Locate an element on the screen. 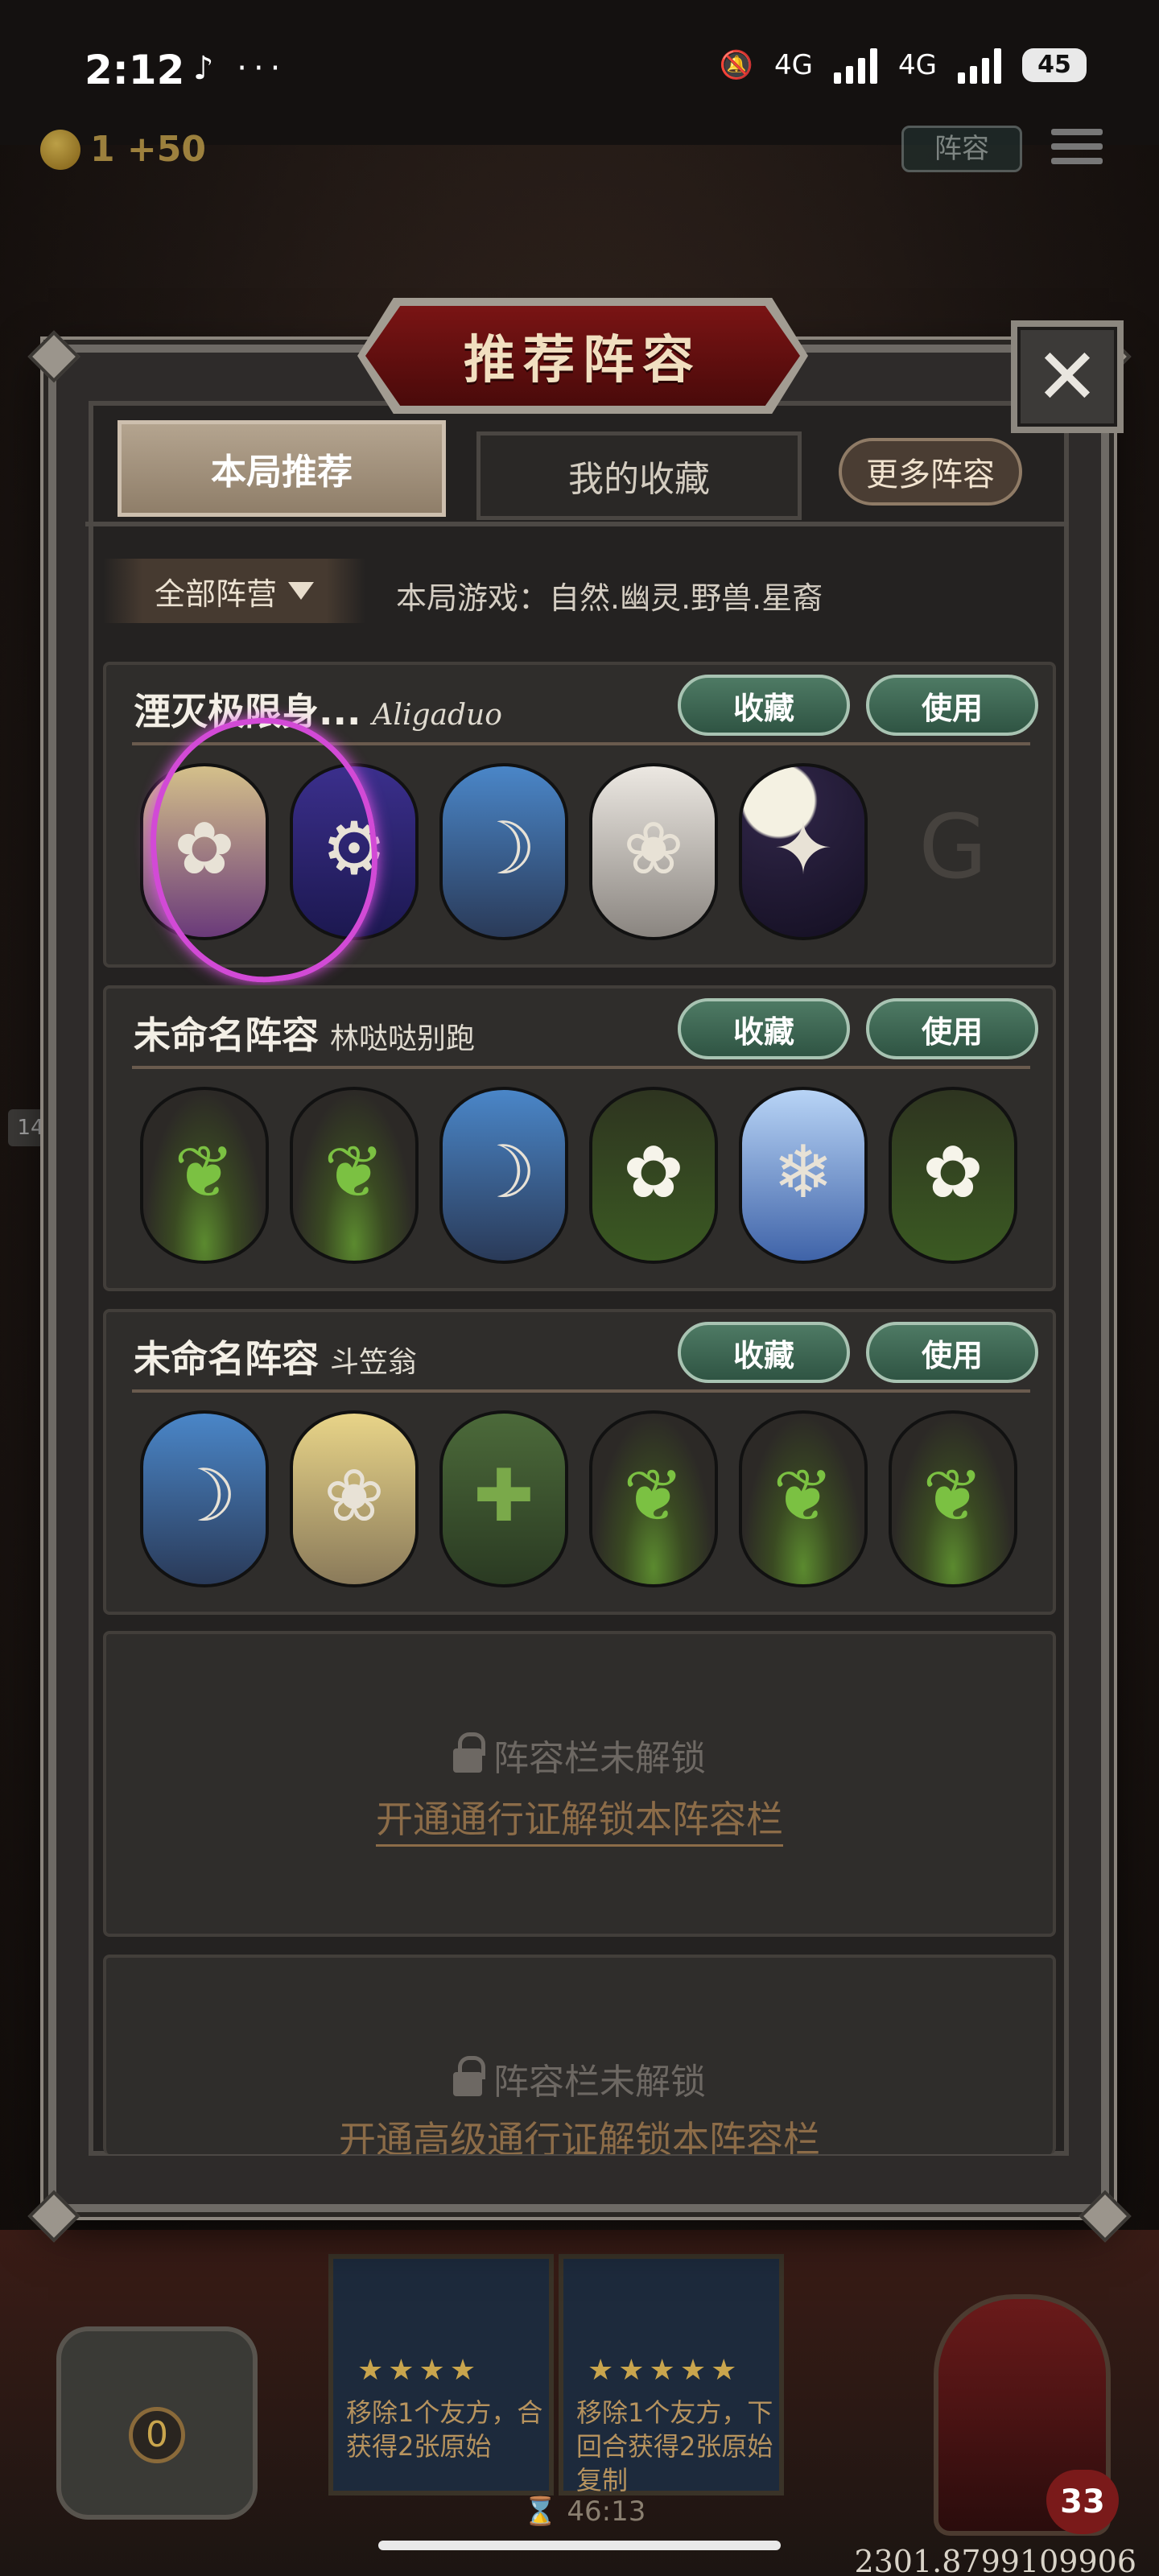 The image size is (1159, 2576). game-info: 本局游戏：自然.幽灵.野兽.星裔 is located at coordinates (609, 598).